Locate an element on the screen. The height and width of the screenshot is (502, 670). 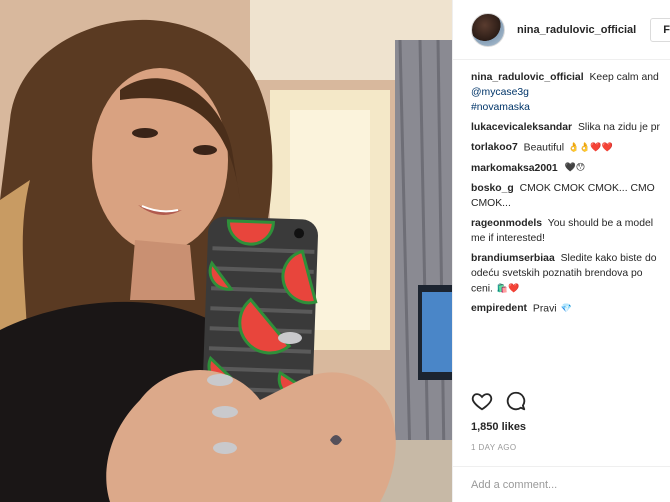
comment-emoji: 💎 is located at coordinates (566, 307).